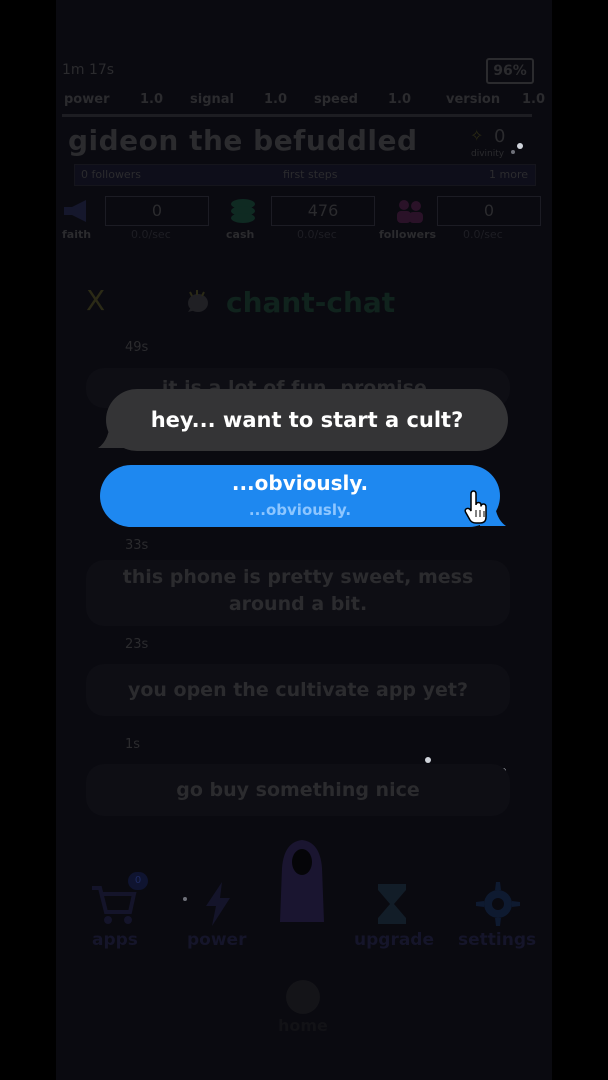  What do you see at coordinates (303, 997) in the screenshot?
I see `home-button` at bounding box center [303, 997].